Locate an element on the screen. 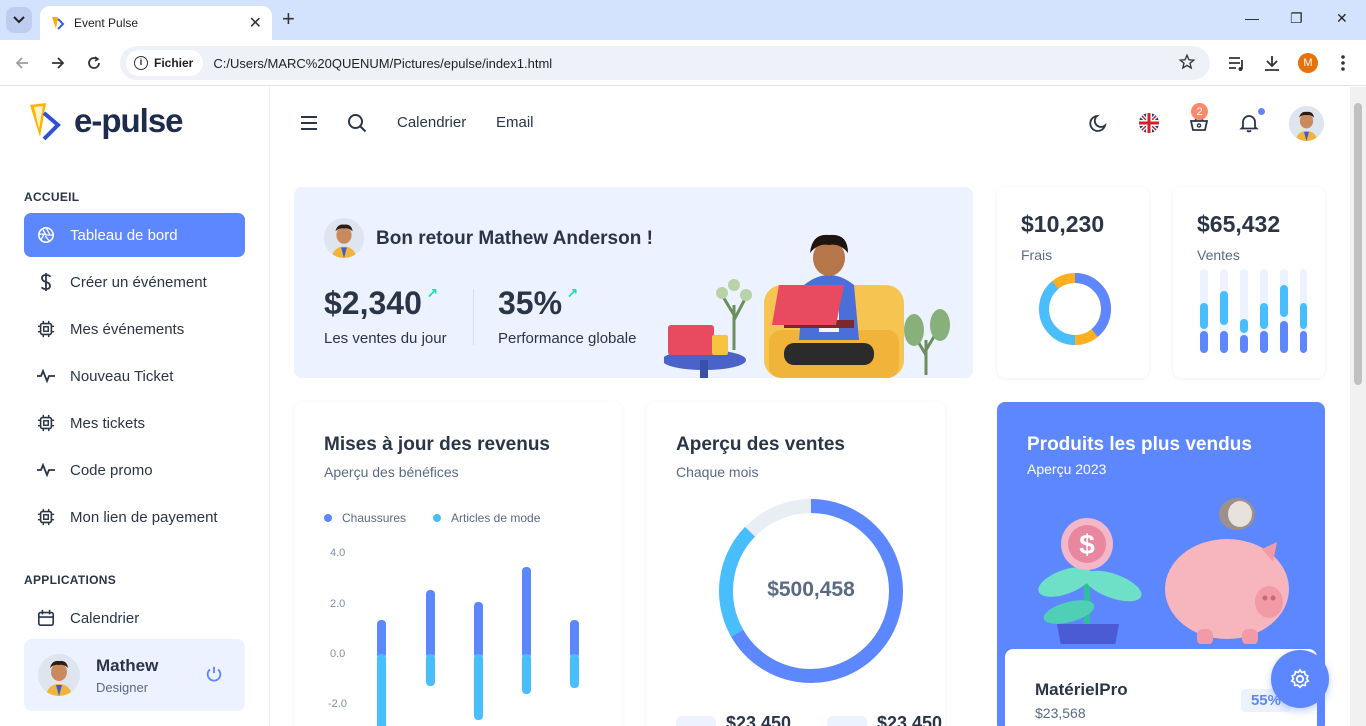 The height and width of the screenshot is (726, 1366). revenue-bar-chart is located at coordinates (478, 646).